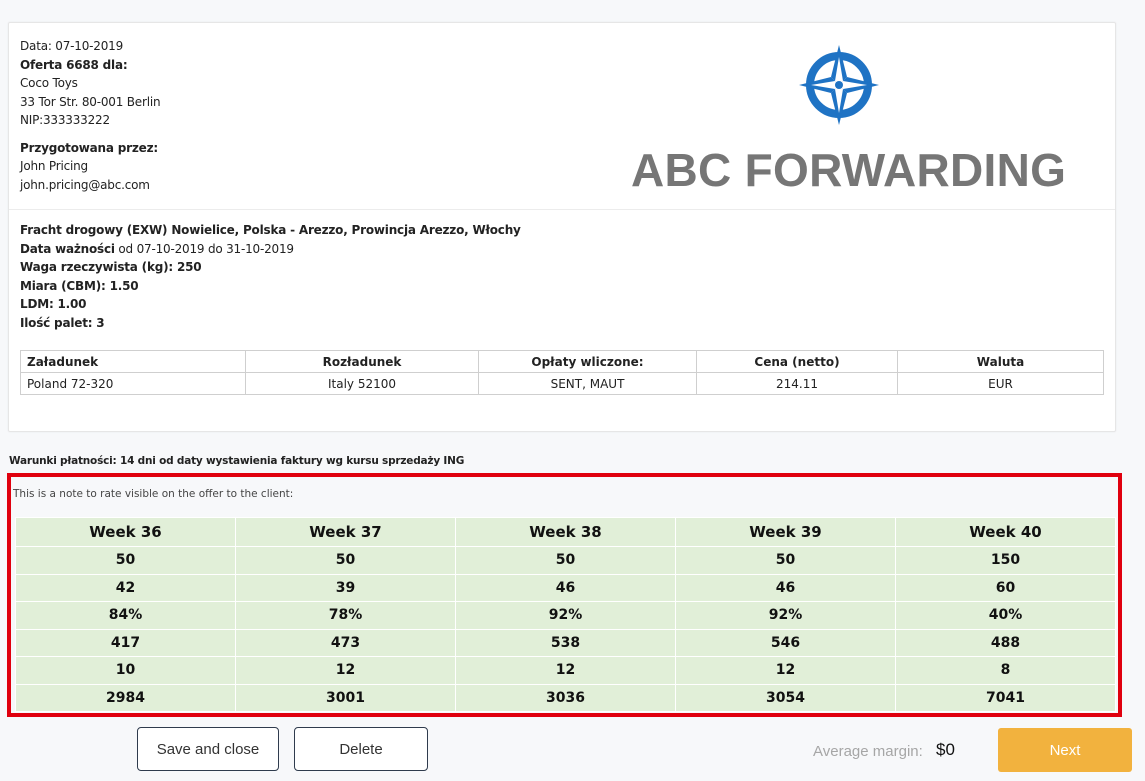 This screenshot has height=781, width=1145. Describe the element at coordinates (587, 383) in the screenshot. I see `cell-fees: SENT, MAUT` at that location.